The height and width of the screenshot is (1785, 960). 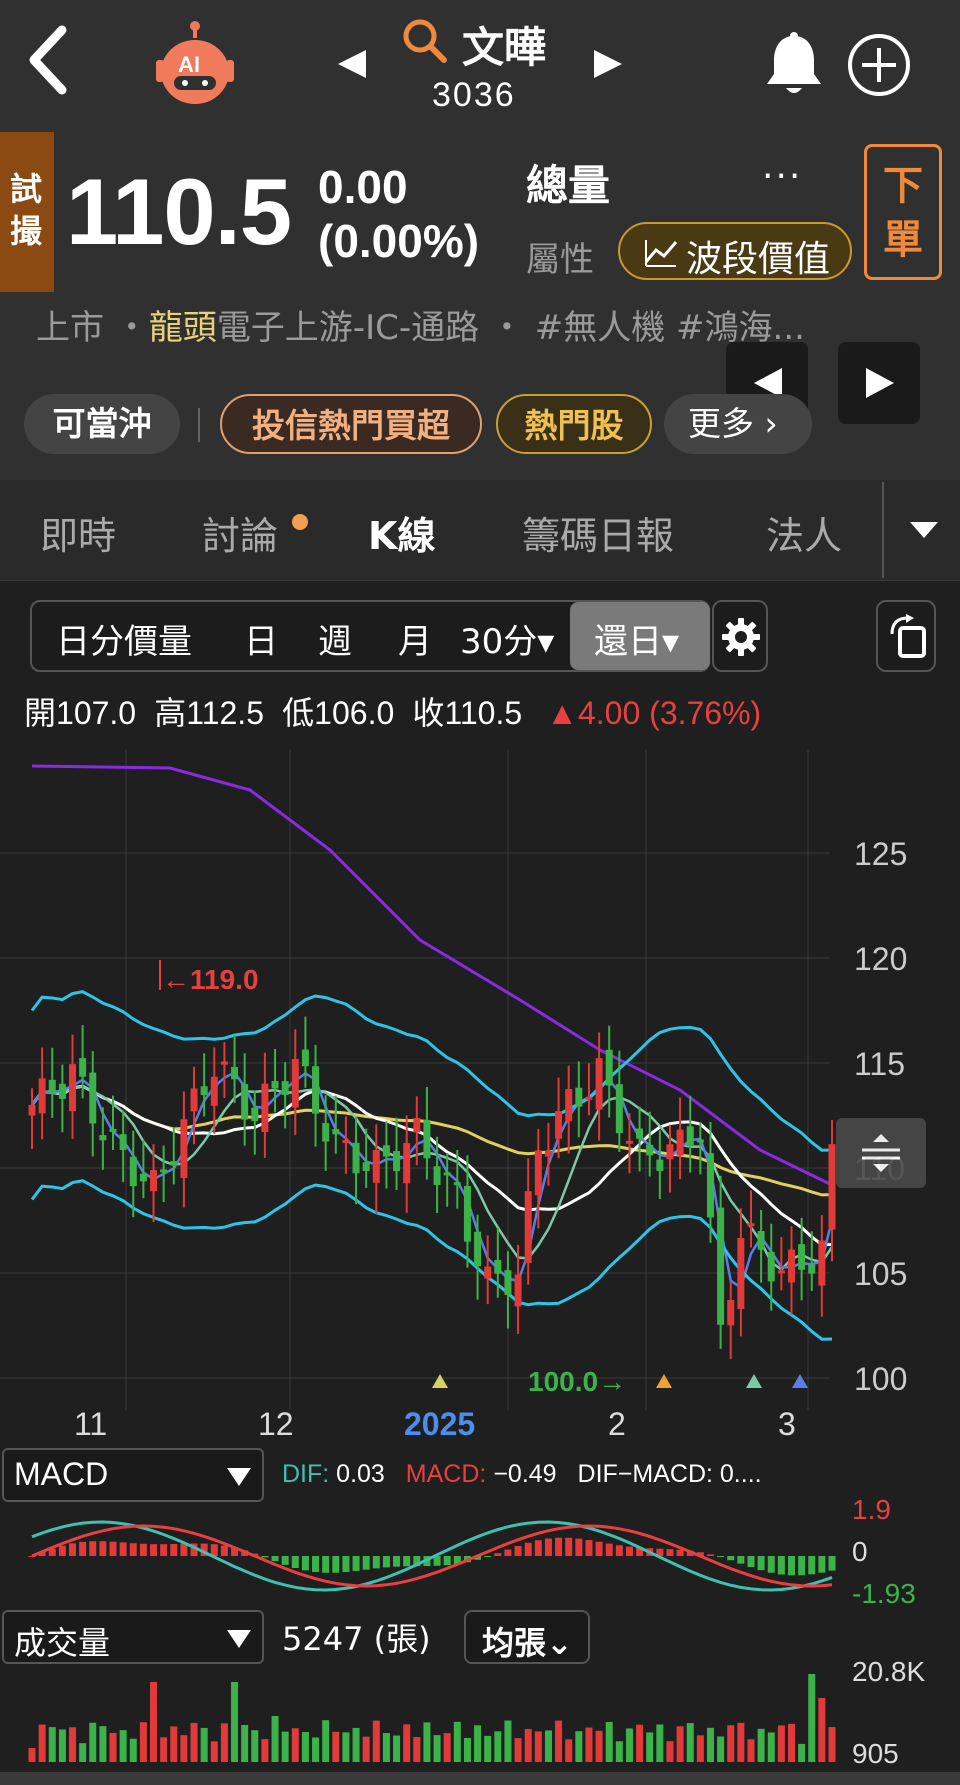 I want to click on period-active-label: 還日▾, so click(x=637, y=642).